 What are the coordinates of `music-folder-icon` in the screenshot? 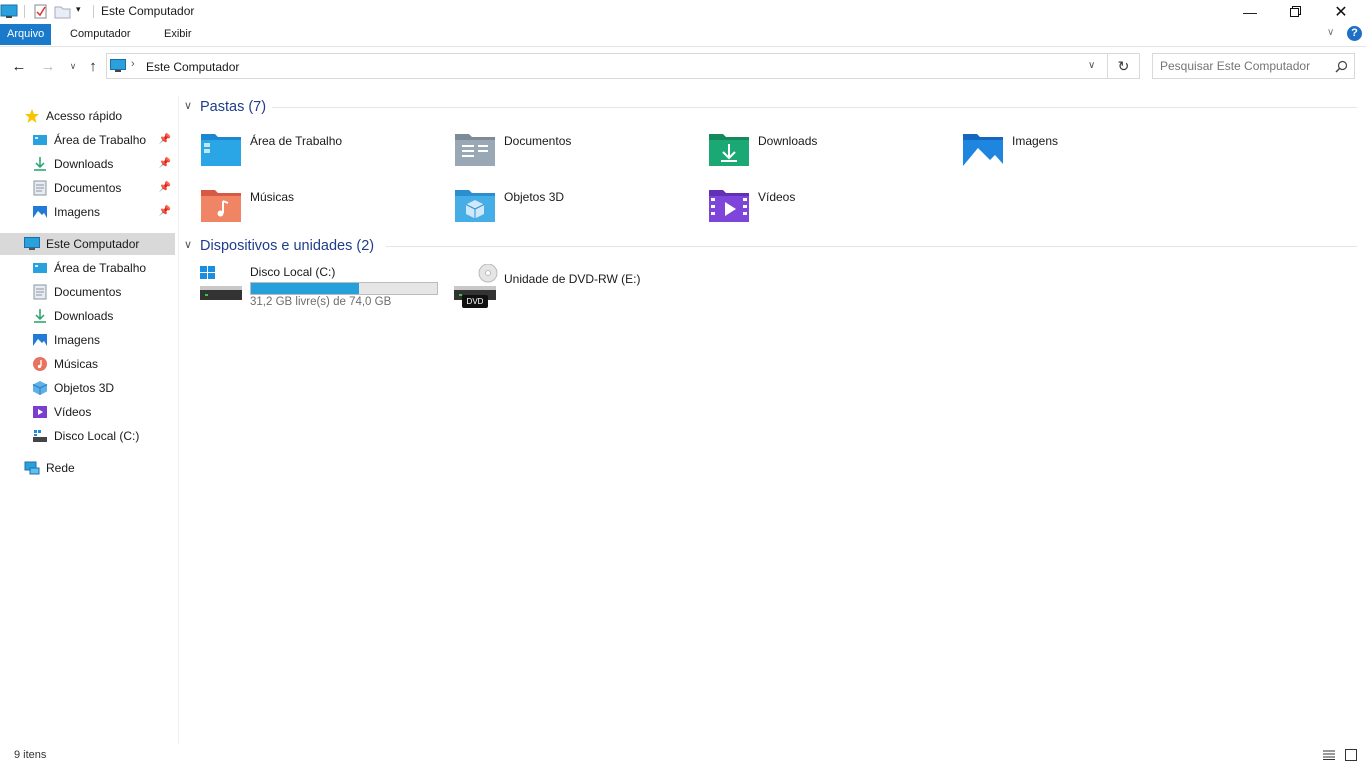 It's located at (221, 206).